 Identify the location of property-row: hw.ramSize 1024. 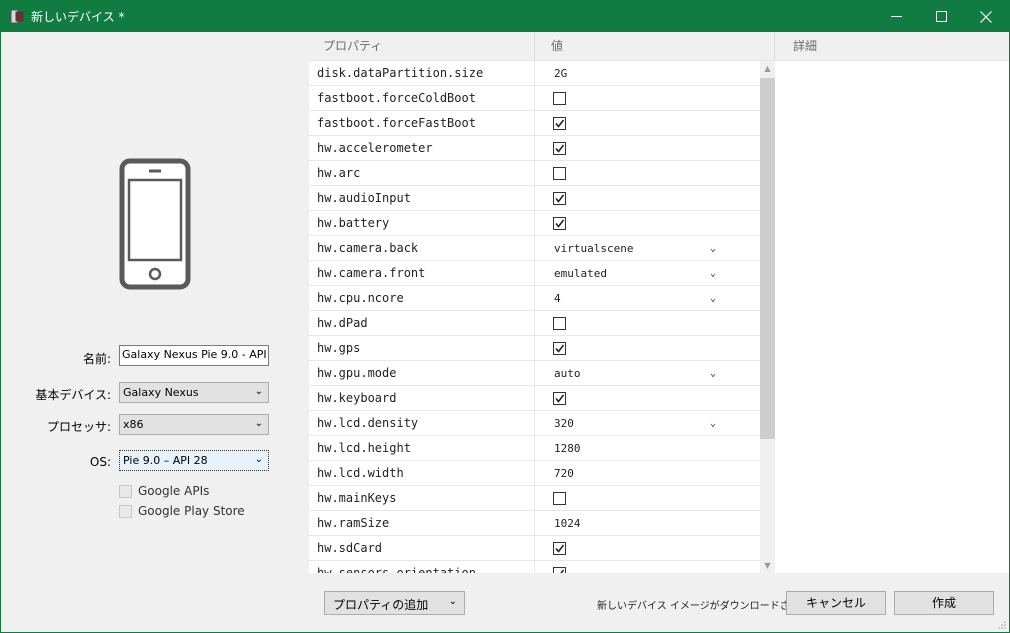
(534, 523).